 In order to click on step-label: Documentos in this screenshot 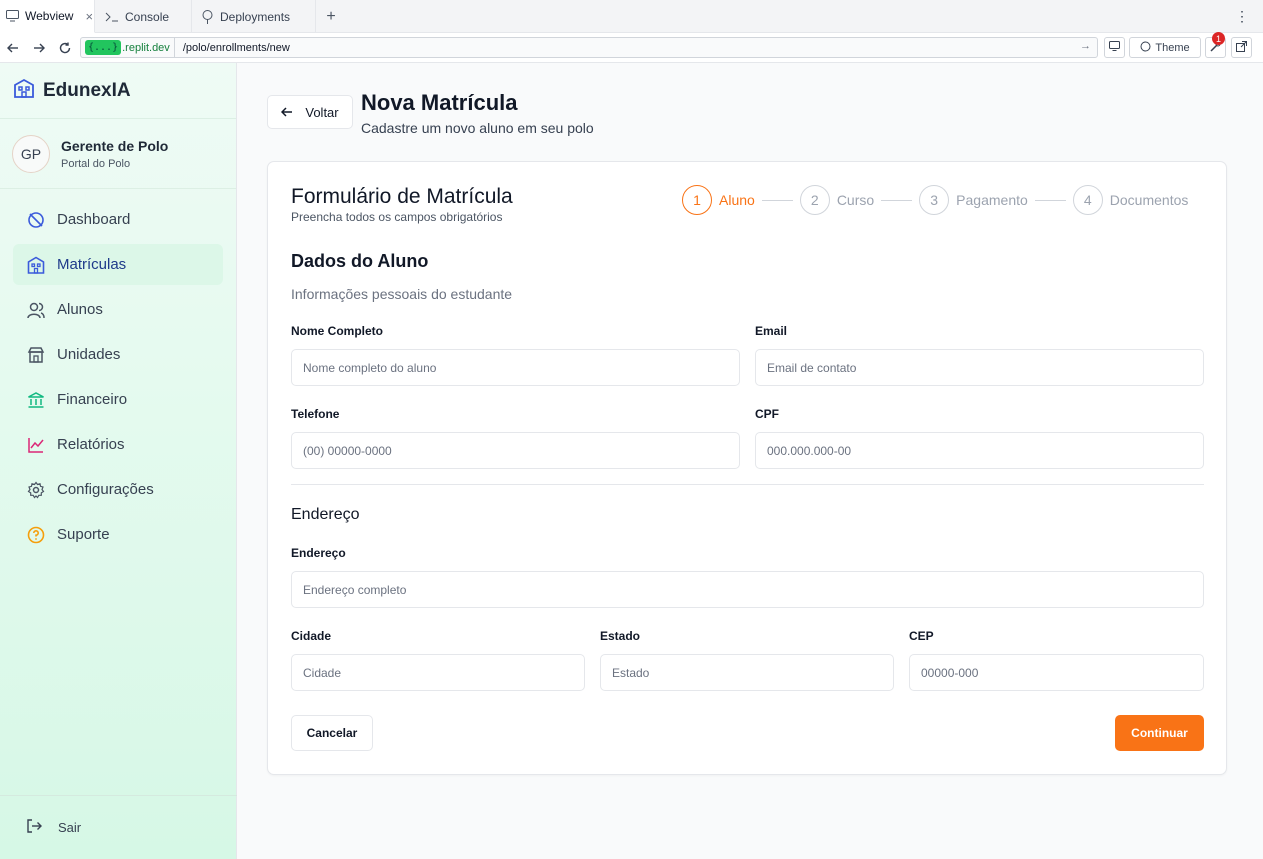, I will do `click(1149, 200)`.